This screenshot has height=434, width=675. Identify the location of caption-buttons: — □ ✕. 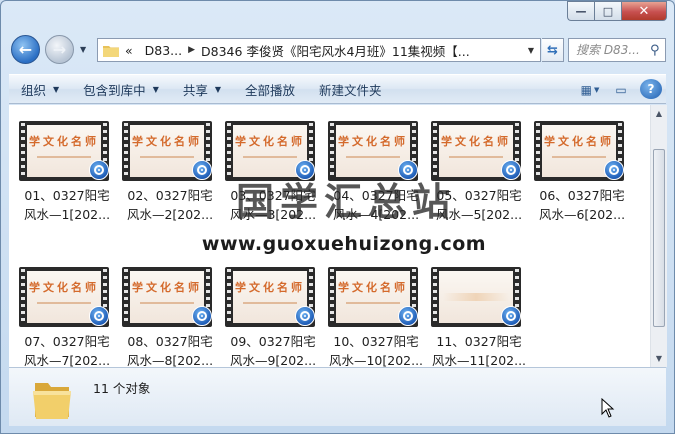
(617, 11).